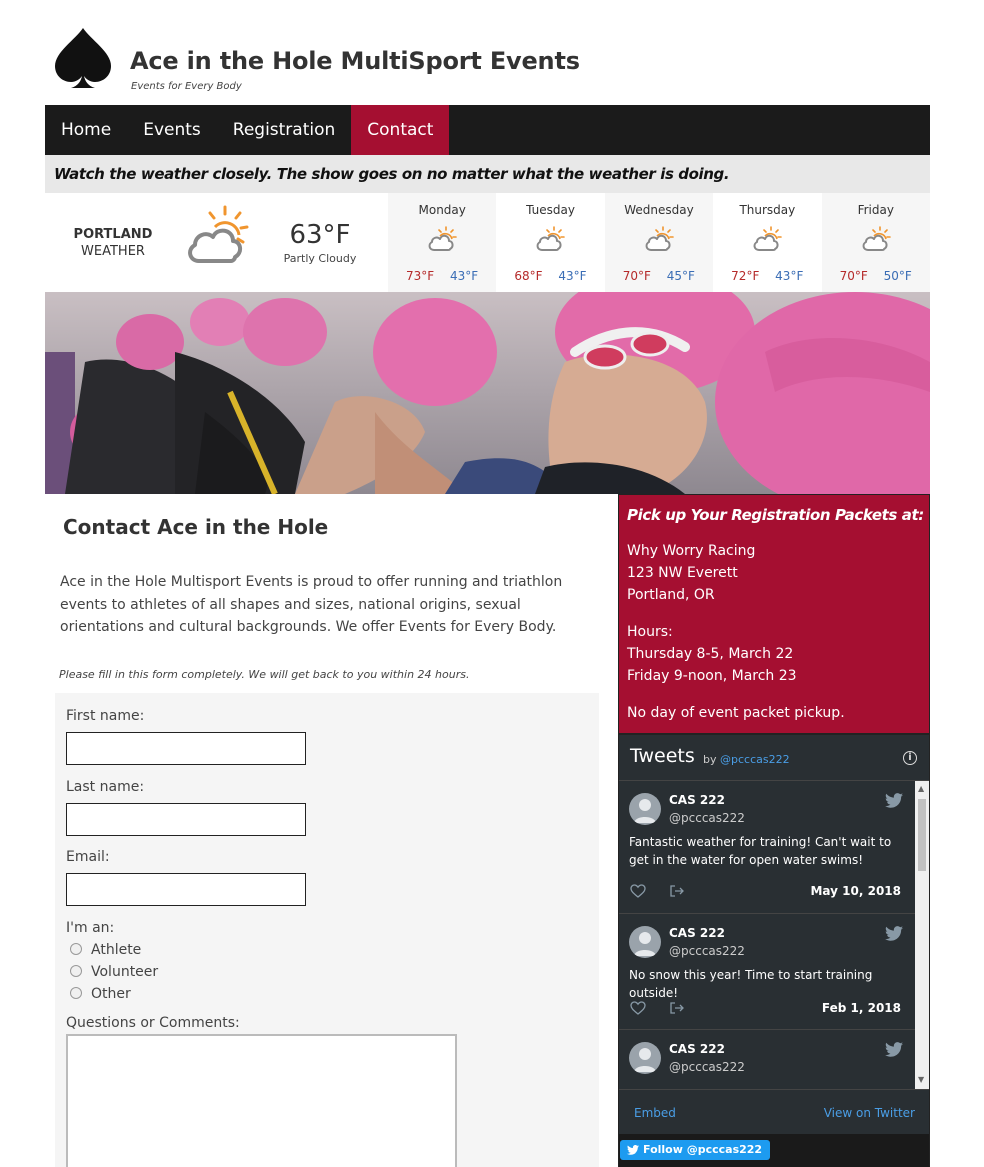 The image size is (984, 1167). What do you see at coordinates (442, 210) in the screenshot?
I see `forecast-day-name: Monday` at bounding box center [442, 210].